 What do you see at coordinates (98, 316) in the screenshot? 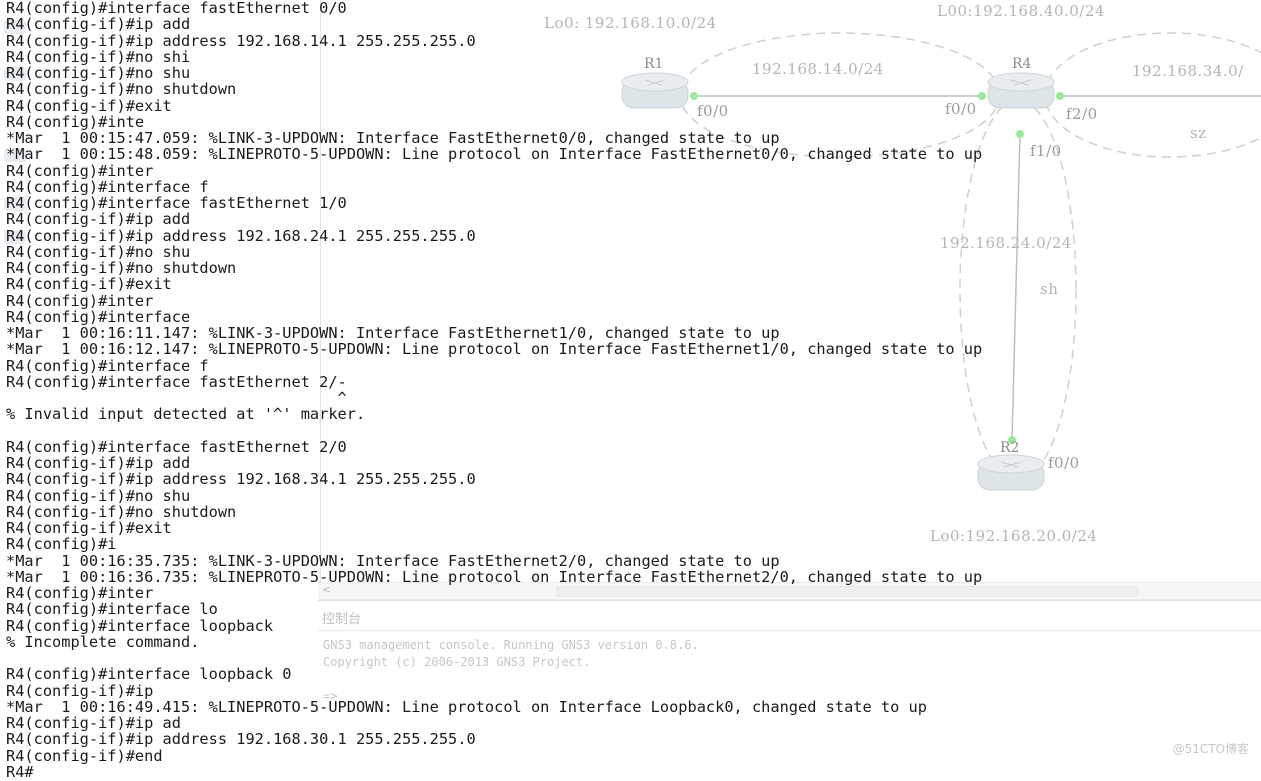
I see `terminal-line: R4(config)#interface` at bounding box center [98, 316].